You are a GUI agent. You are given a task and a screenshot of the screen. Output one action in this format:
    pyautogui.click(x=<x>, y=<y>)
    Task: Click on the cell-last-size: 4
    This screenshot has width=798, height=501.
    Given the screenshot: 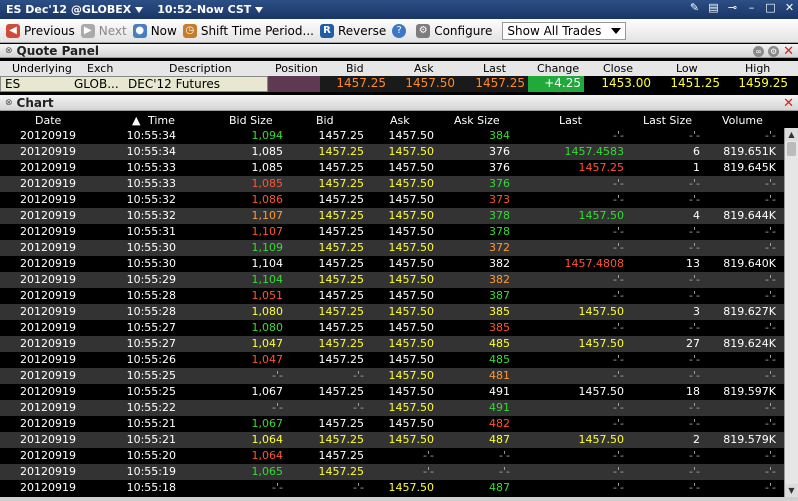 What is the action you would take?
    pyautogui.click(x=696, y=215)
    